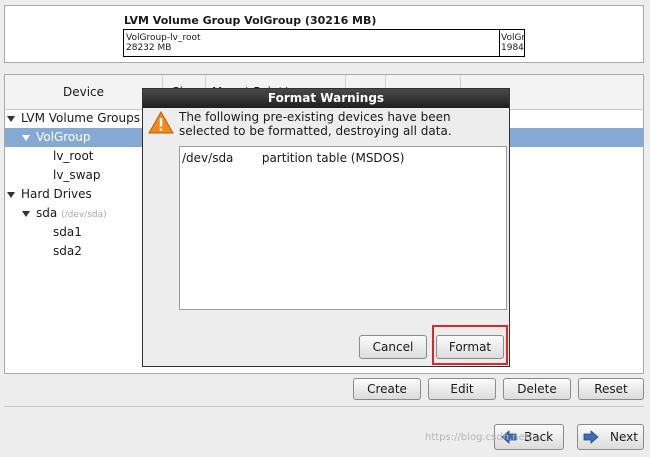 The image size is (650, 457). Describe the element at coordinates (470, 347) in the screenshot. I see `format-button: Format` at that location.